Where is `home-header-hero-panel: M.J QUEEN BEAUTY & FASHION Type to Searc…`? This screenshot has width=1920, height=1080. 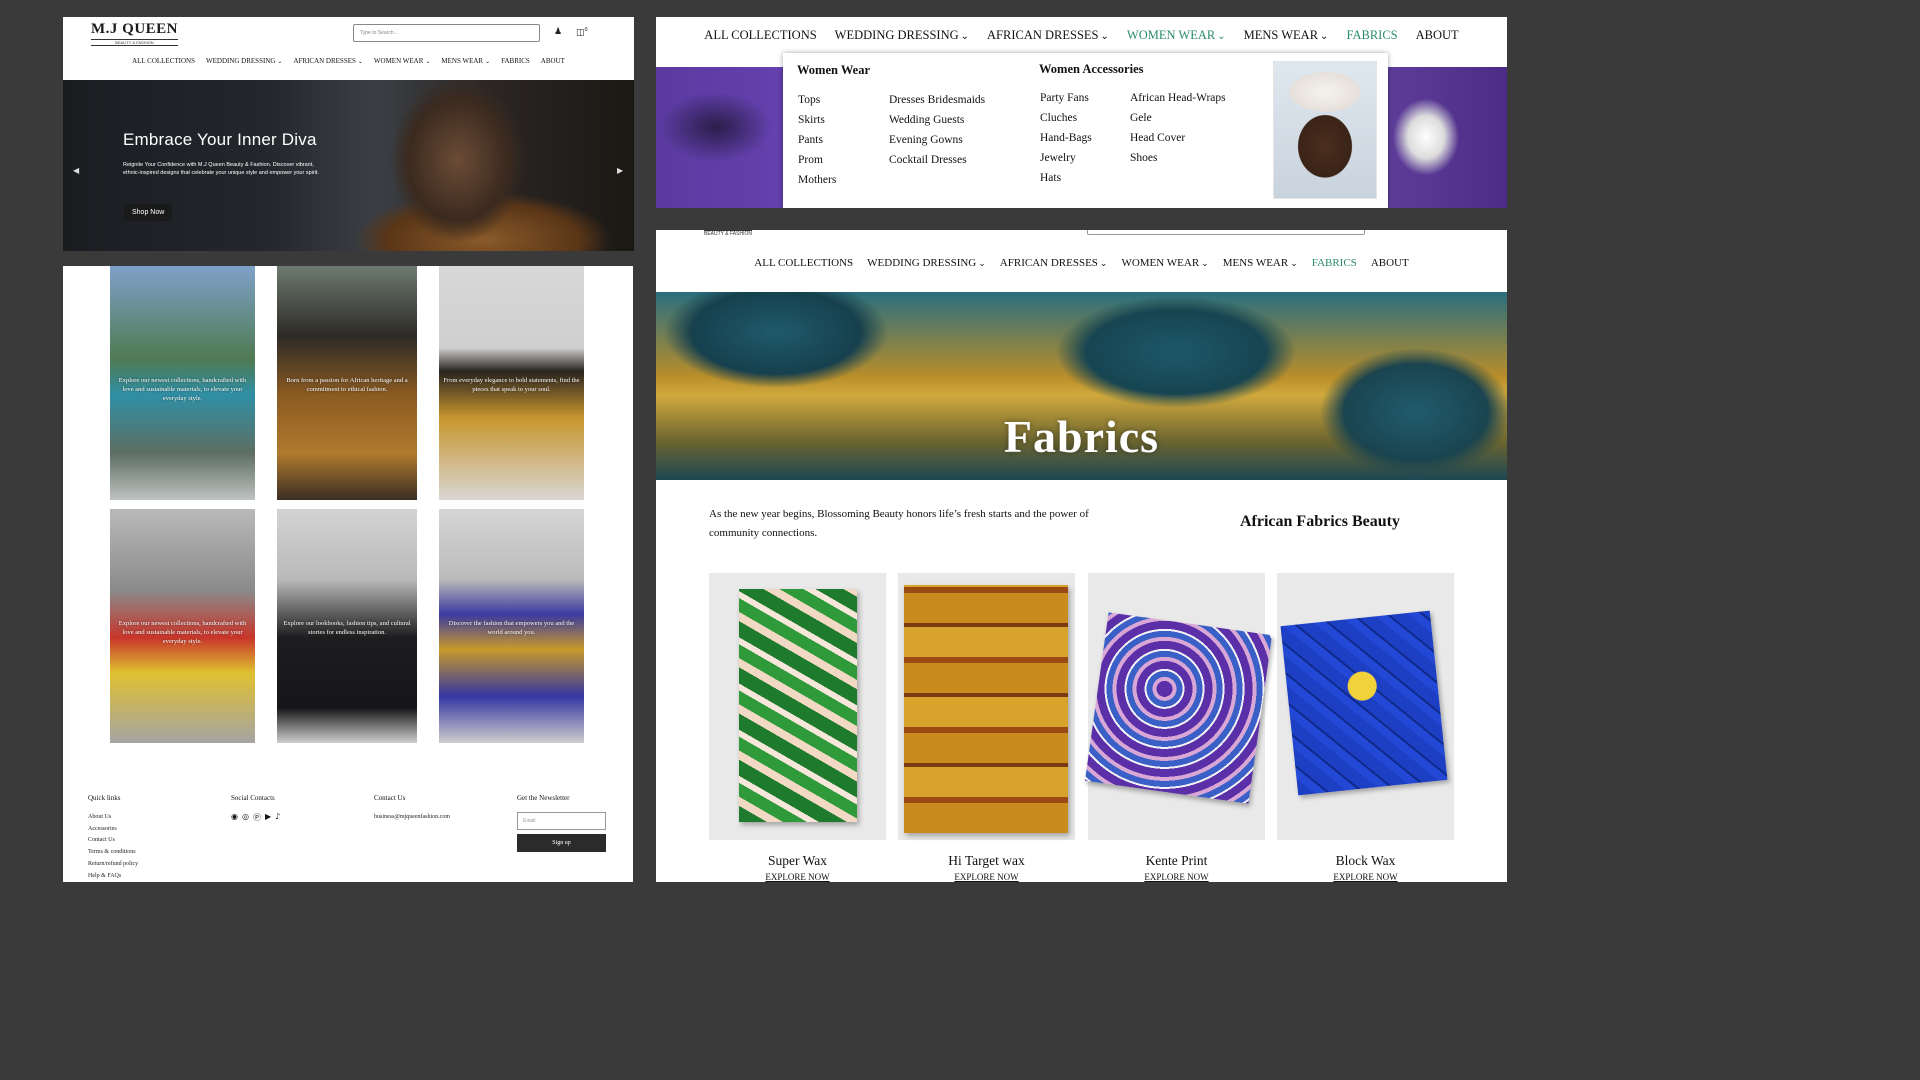
home-header-hero-panel: M.J QUEEN BEAUTY & FASHION Type to Searc… is located at coordinates (348, 134).